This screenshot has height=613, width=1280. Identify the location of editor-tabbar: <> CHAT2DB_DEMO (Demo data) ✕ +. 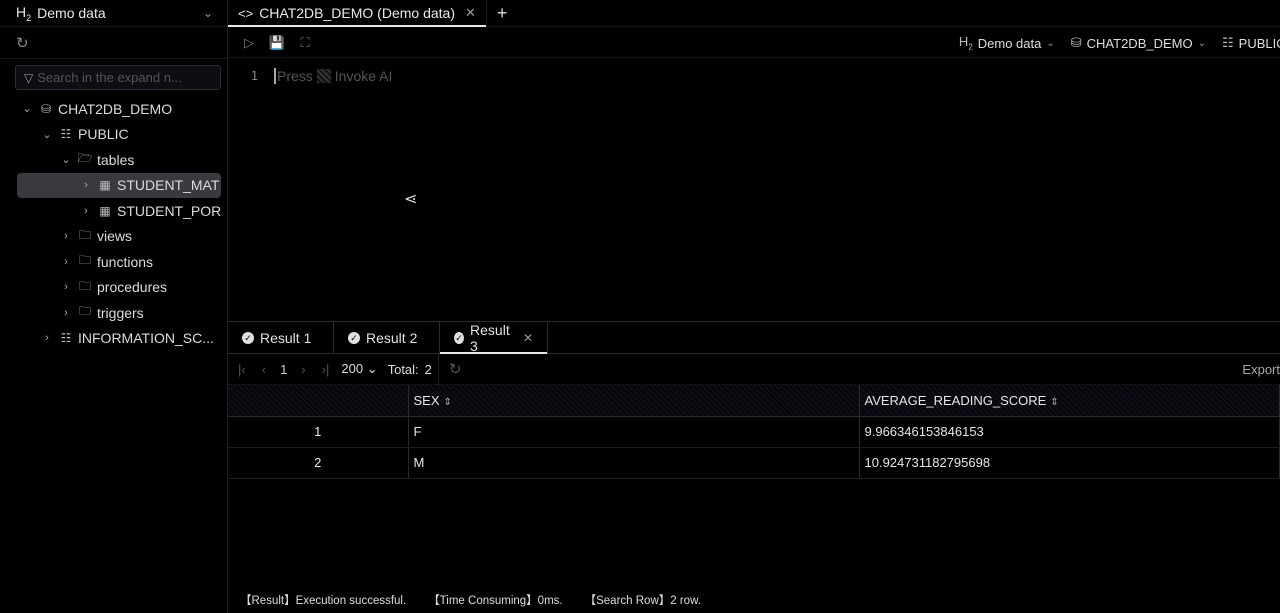
(754, 13).